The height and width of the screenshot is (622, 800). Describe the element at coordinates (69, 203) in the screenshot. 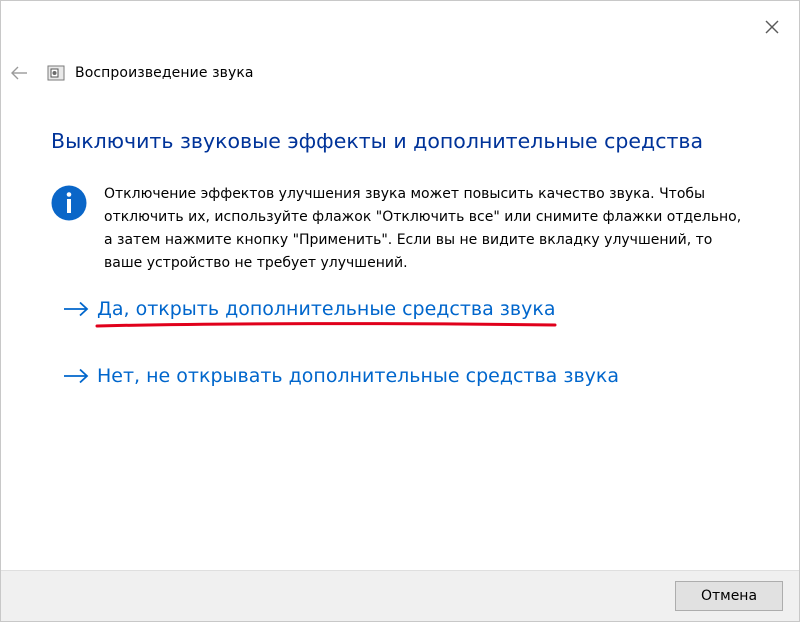

I see `info-icon` at that location.